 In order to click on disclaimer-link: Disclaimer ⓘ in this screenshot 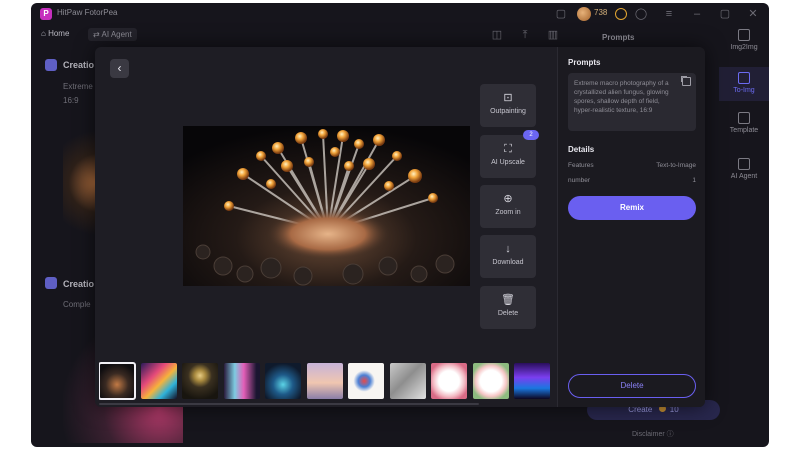, I will do `click(653, 434)`.